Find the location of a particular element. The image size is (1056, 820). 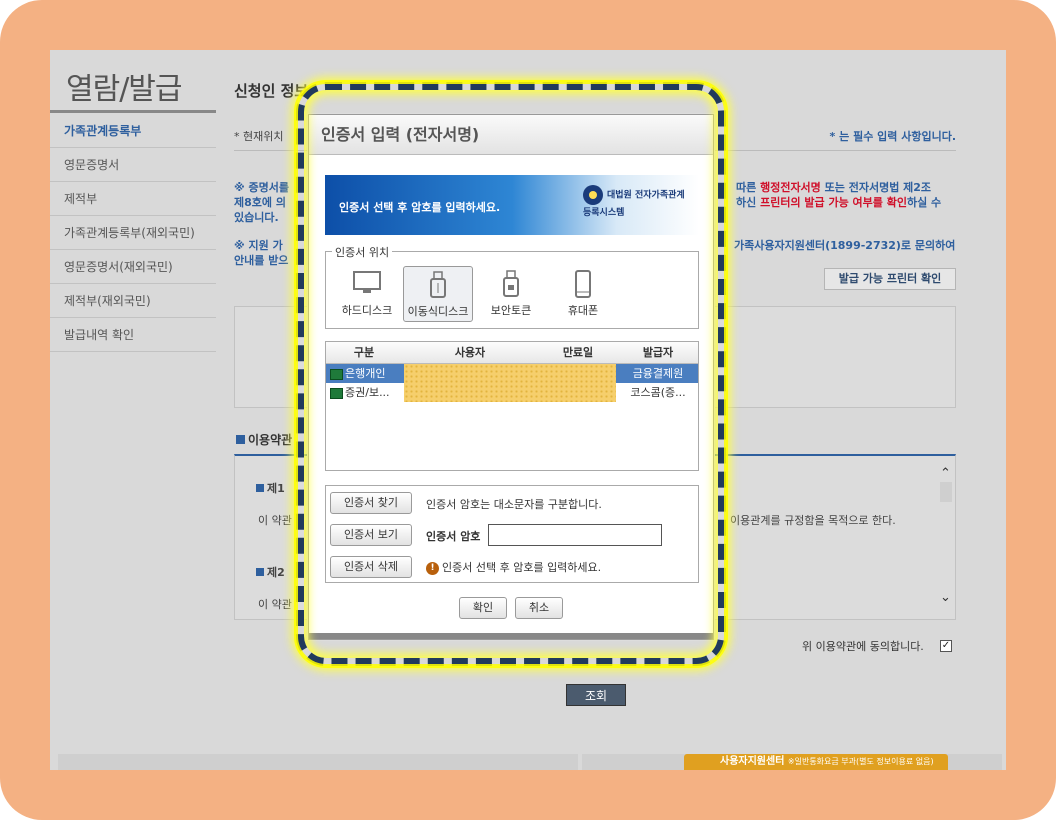

terms-article-1: 제1 is located at coordinates (270, 488).